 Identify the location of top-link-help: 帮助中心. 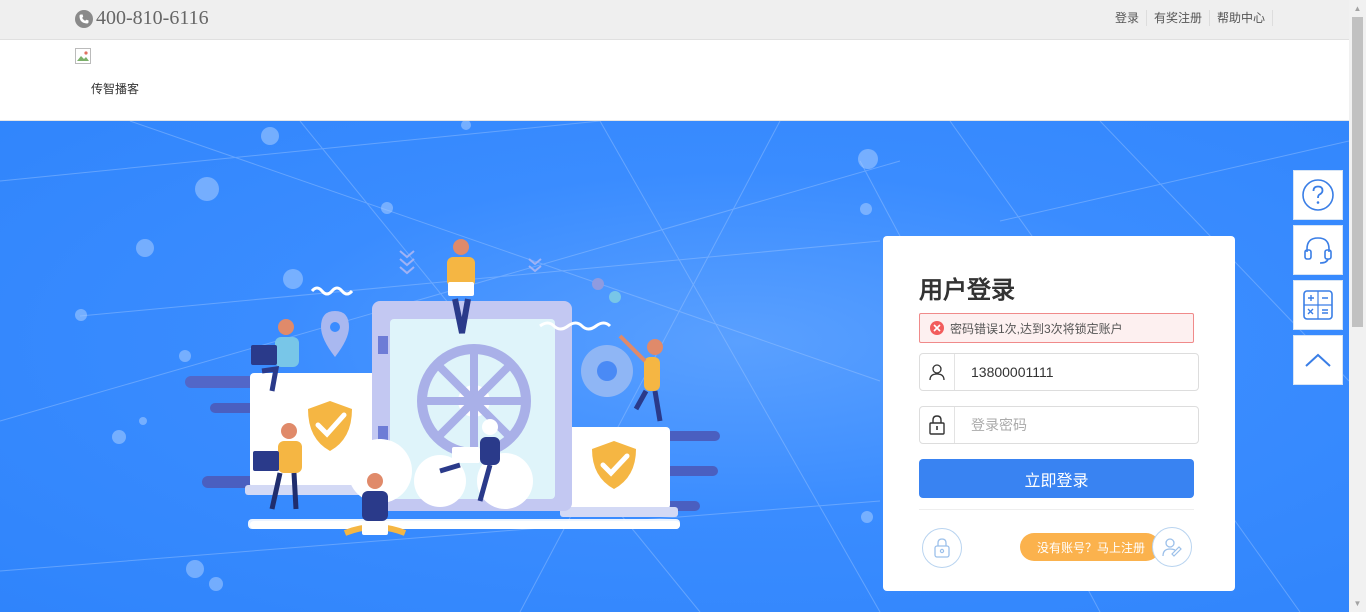
(1241, 18).